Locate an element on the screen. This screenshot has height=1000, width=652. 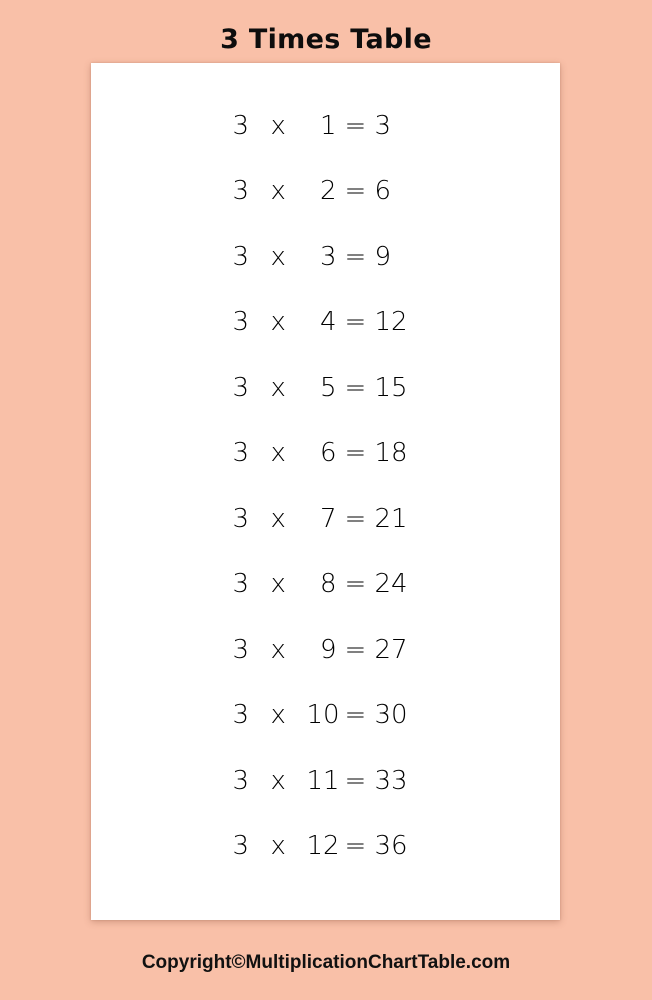
equation-row: 3 x 12 = 36 is located at coordinates (325, 847).